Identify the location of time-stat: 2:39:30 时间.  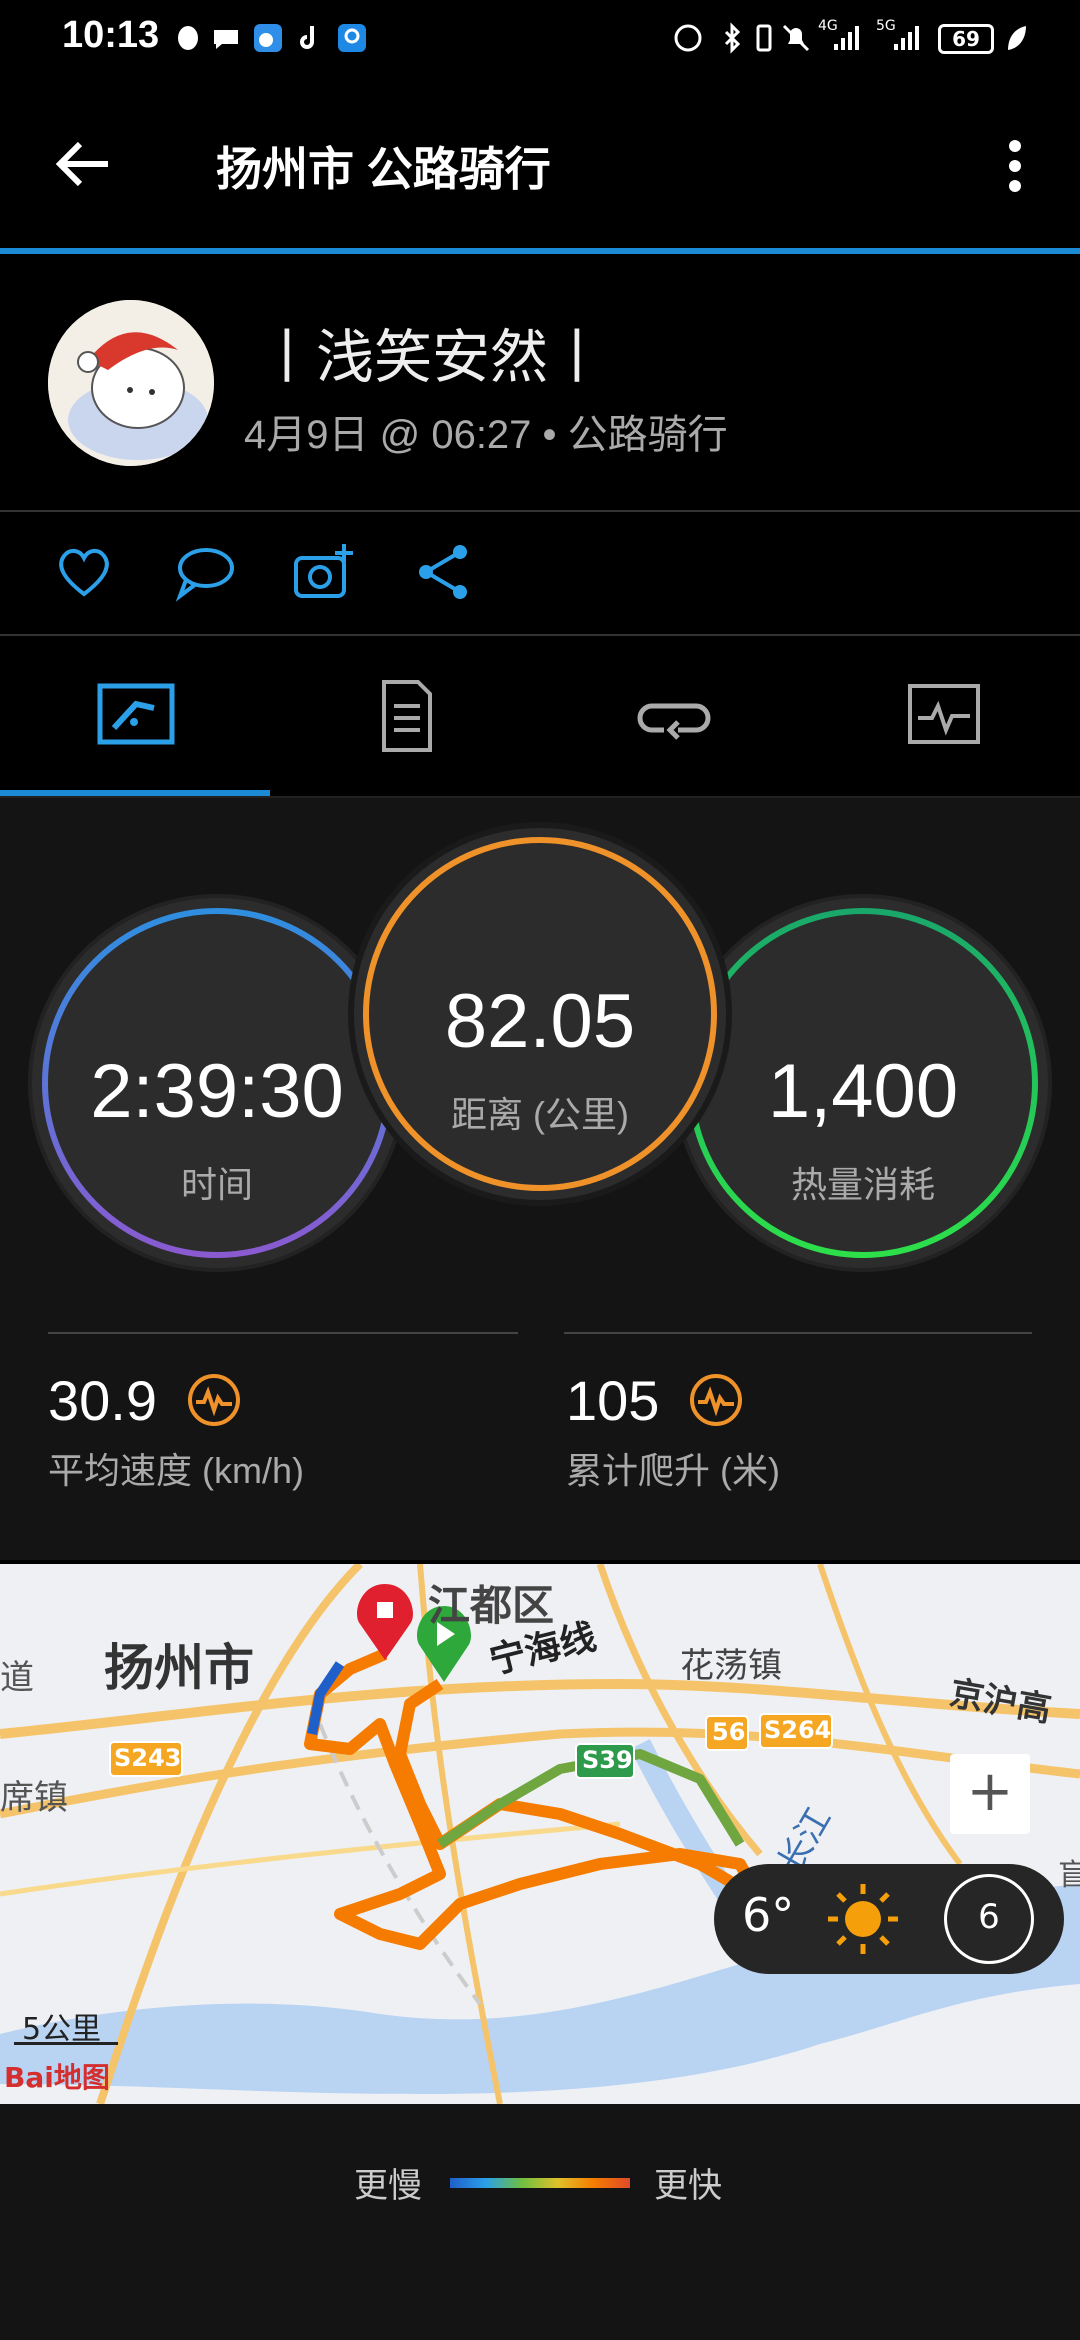
(217, 1083).